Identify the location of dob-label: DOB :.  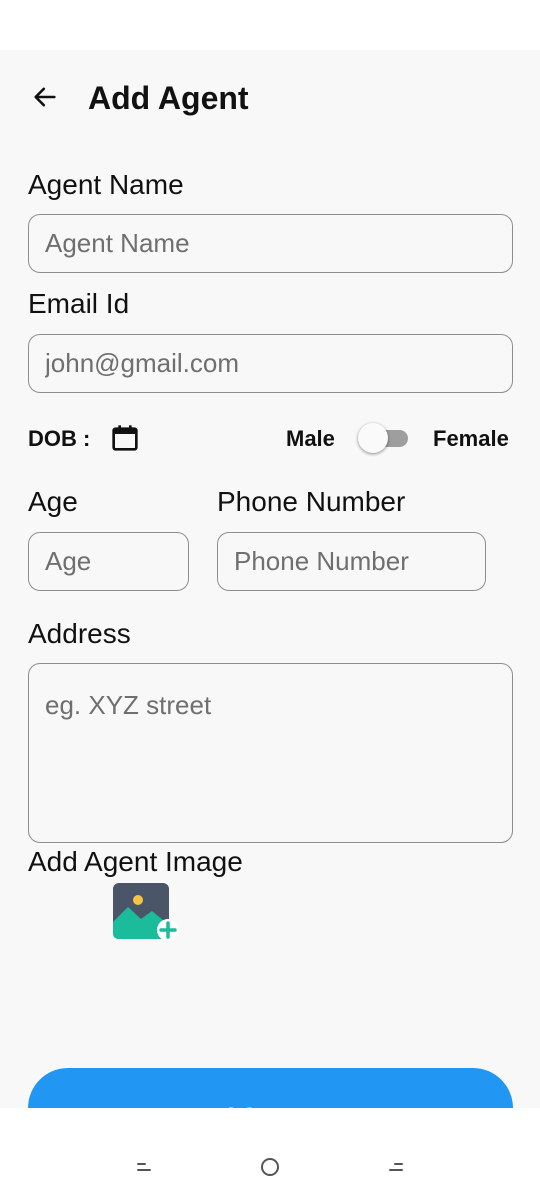
(59, 438).